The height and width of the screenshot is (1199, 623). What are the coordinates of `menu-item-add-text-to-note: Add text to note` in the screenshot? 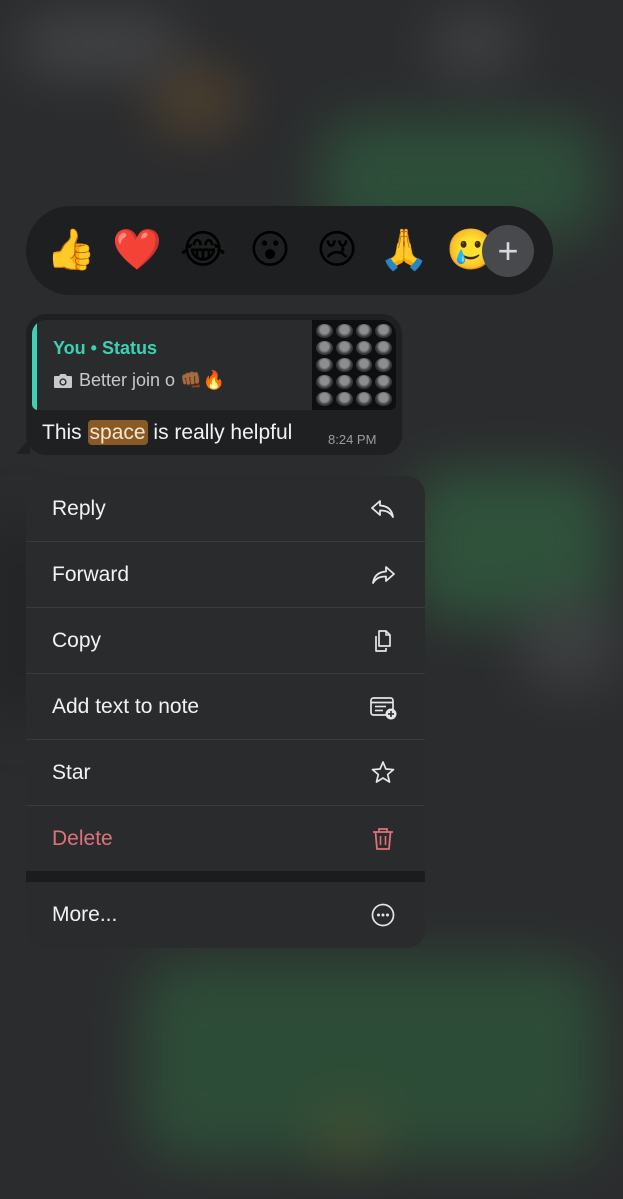 It's located at (225, 707).